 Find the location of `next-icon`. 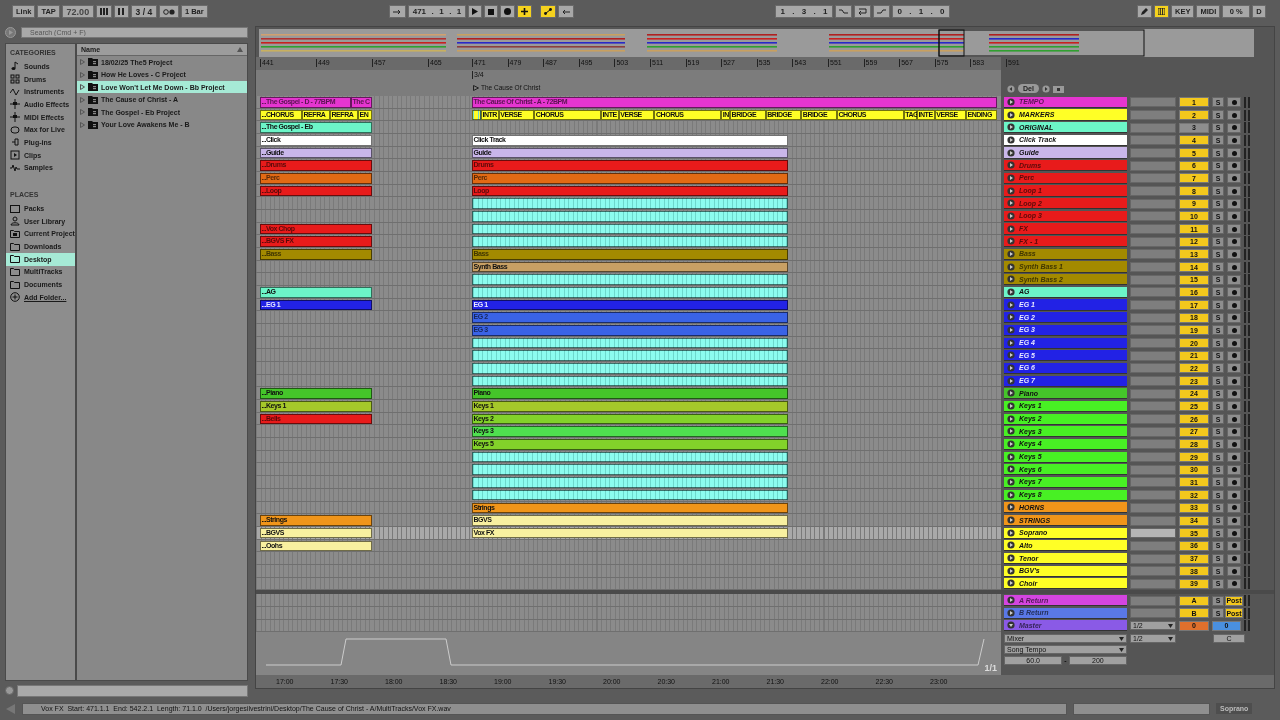

next-icon is located at coordinates (1045, 89).